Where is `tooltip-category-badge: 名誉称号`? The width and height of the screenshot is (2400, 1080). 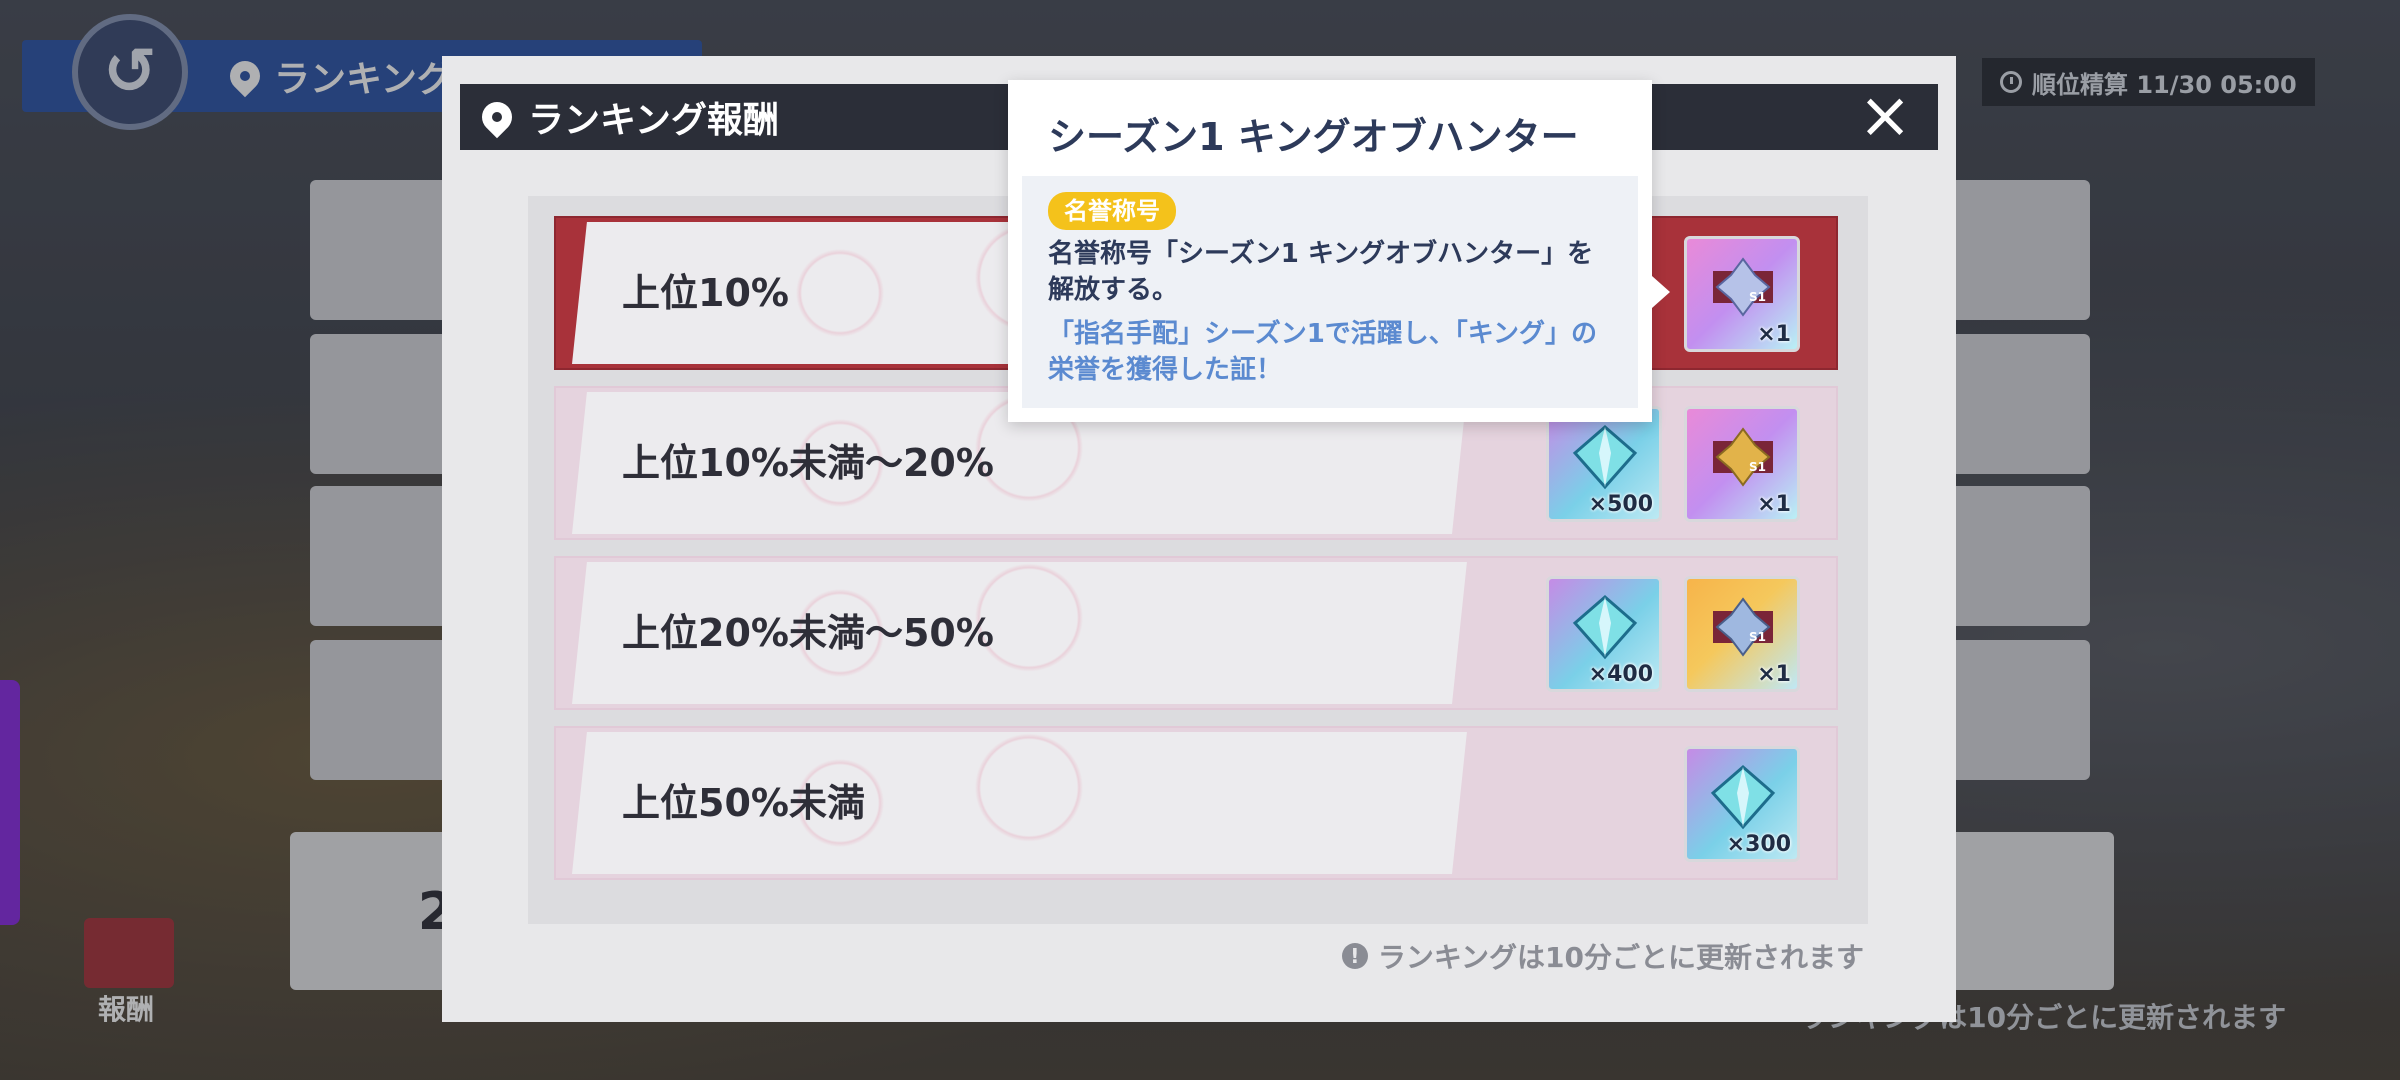
tooltip-category-badge: 名誉称号 is located at coordinates (1112, 211).